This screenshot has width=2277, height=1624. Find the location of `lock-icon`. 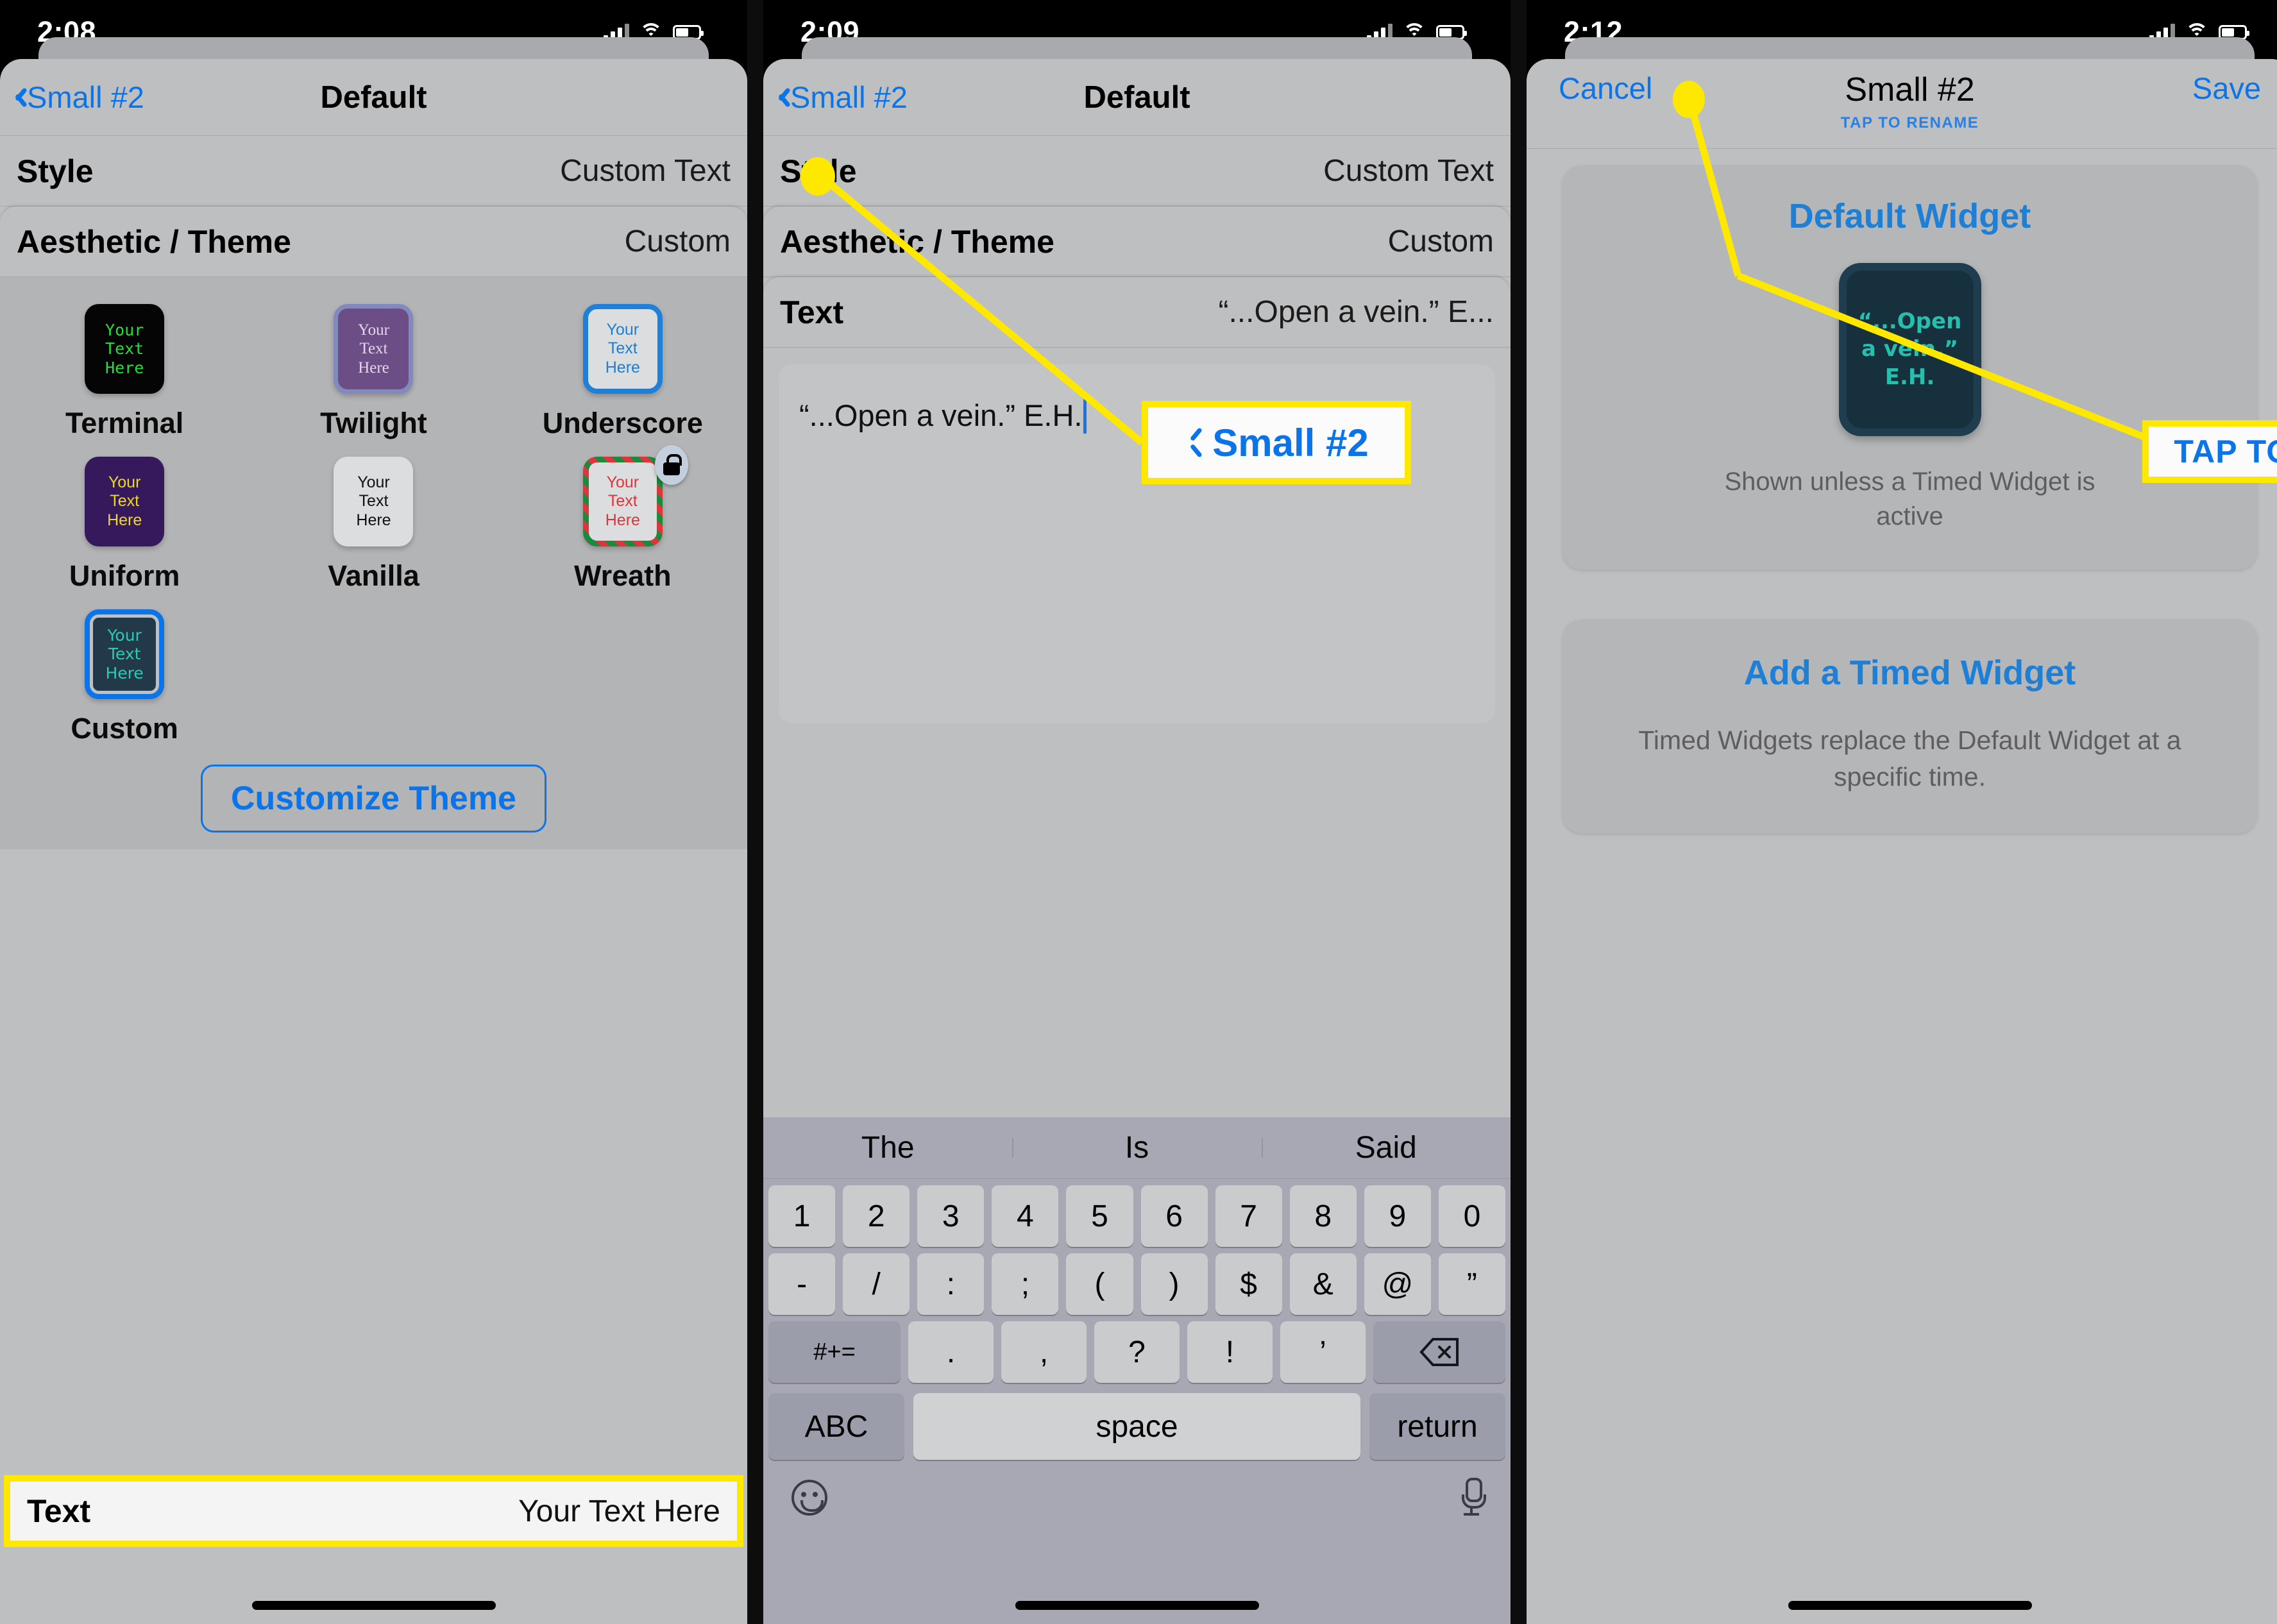

lock-icon is located at coordinates (672, 464).